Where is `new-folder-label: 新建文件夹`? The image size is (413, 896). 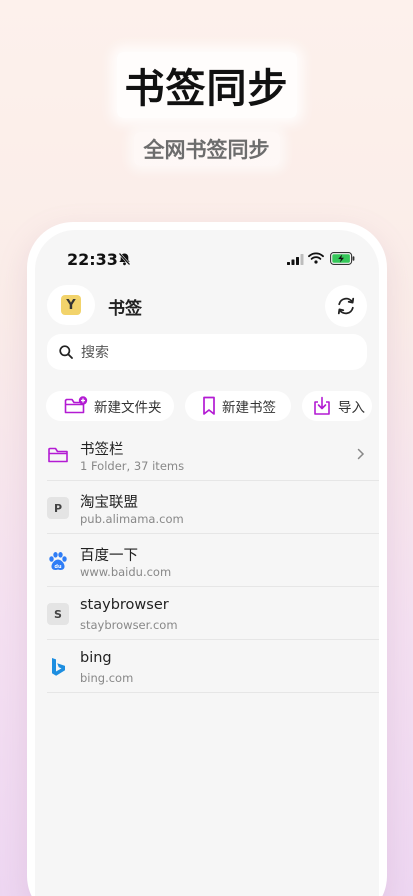 new-folder-label: 新建文件夹 is located at coordinates (128, 408).